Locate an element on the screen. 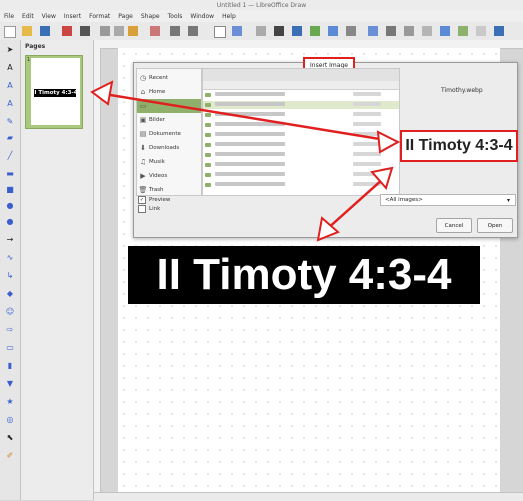 The height and width of the screenshot is (501, 523). rectangle-tool-icon: ▬ is located at coordinates (10, 173).